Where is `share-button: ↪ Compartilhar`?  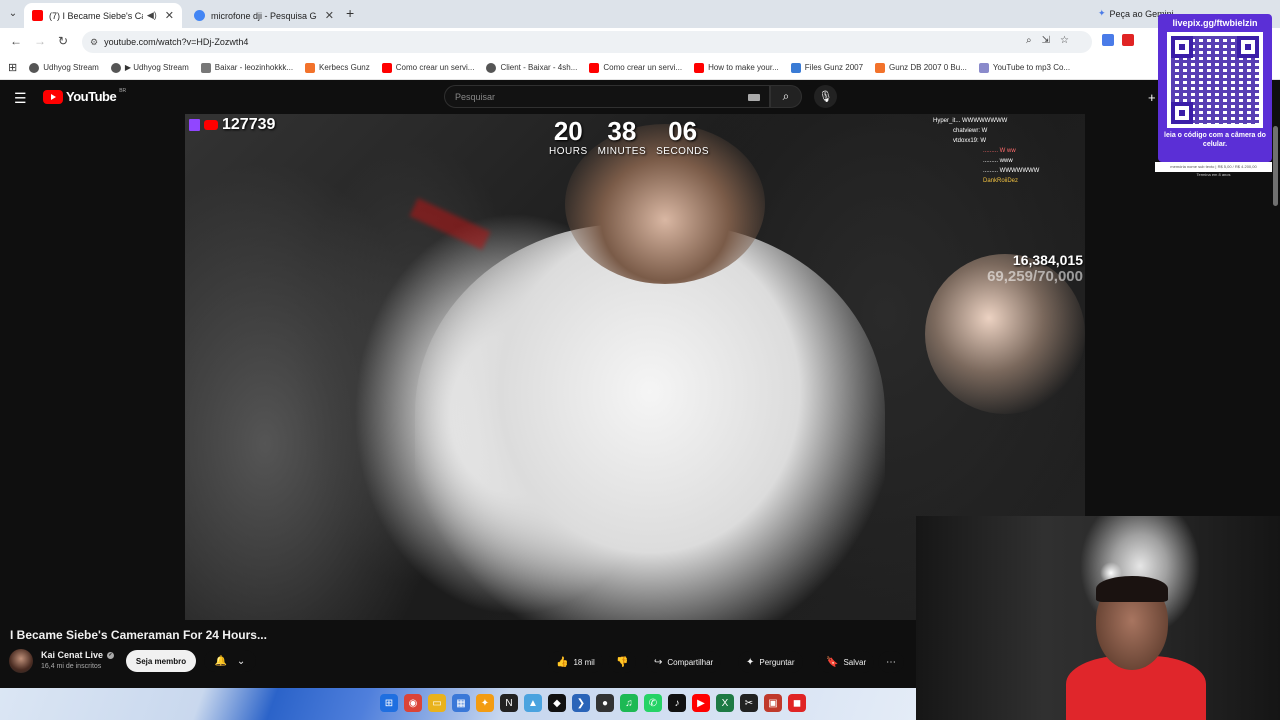 share-button: ↪ Compartilhar is located at coordinates (684, 662).